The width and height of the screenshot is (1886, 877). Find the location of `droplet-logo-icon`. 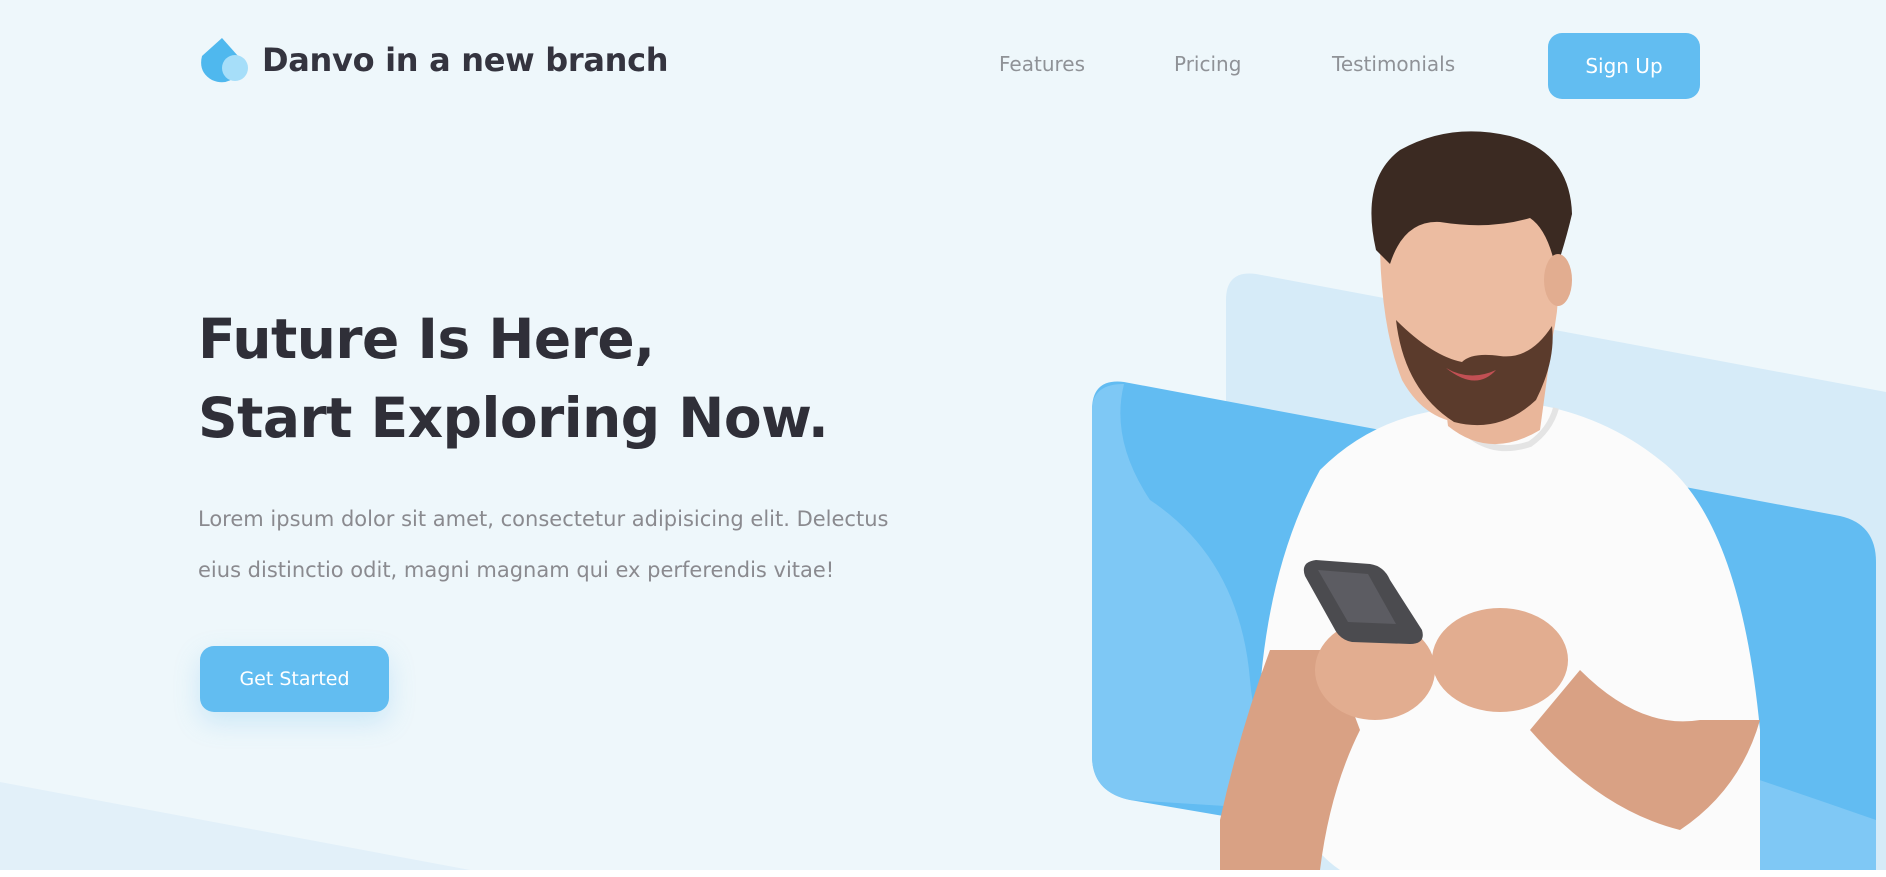

droplet-logo-icon is located at coordinates (224, 60).